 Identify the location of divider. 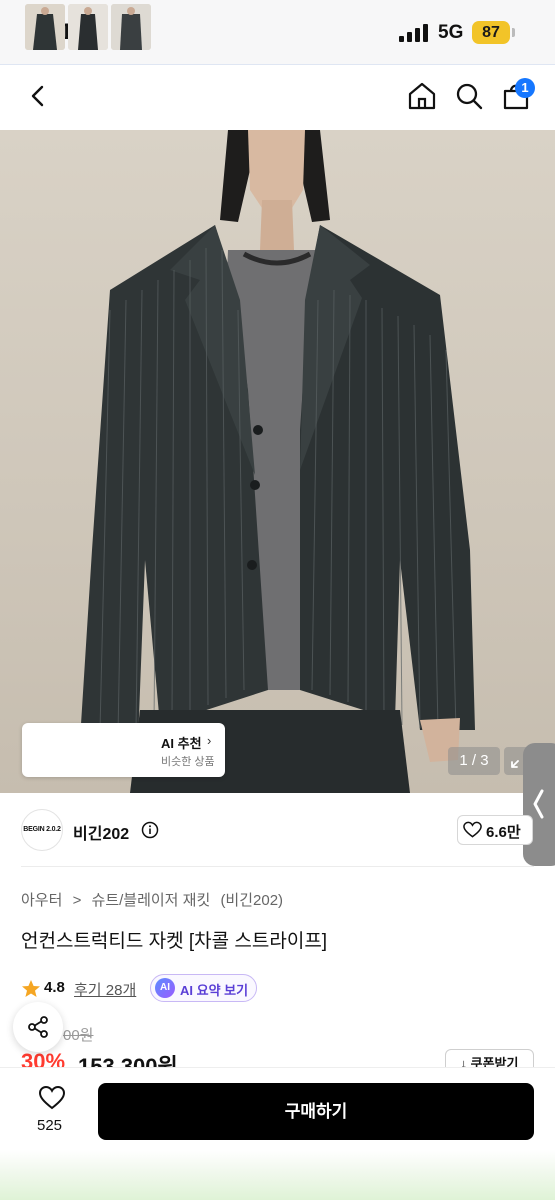
(277, 866).